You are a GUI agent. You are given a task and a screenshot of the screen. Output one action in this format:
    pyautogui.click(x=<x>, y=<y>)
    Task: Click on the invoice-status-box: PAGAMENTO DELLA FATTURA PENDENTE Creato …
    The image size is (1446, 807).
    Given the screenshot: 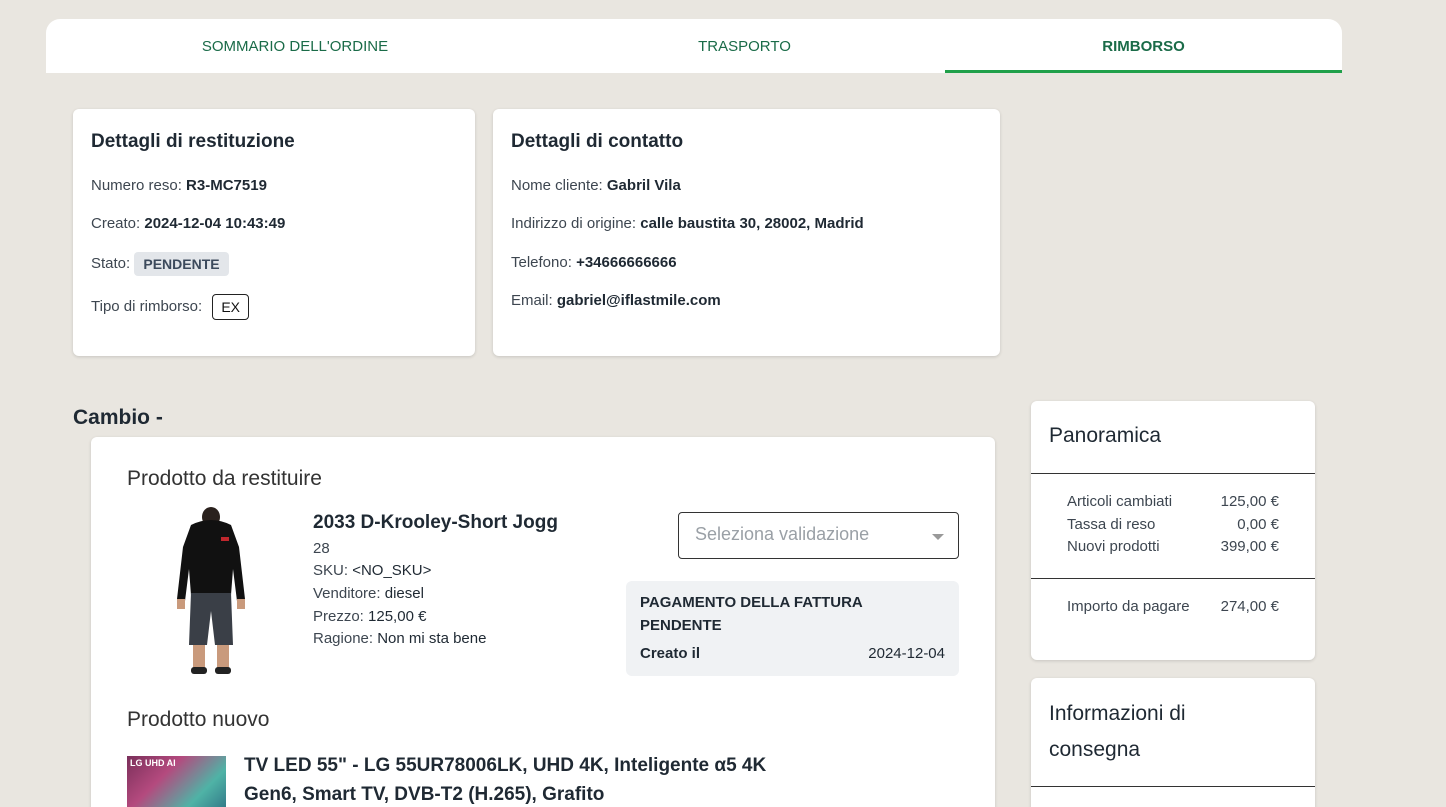 What is the action you would take?
    pyautogui.click(x=792, y=628)
    